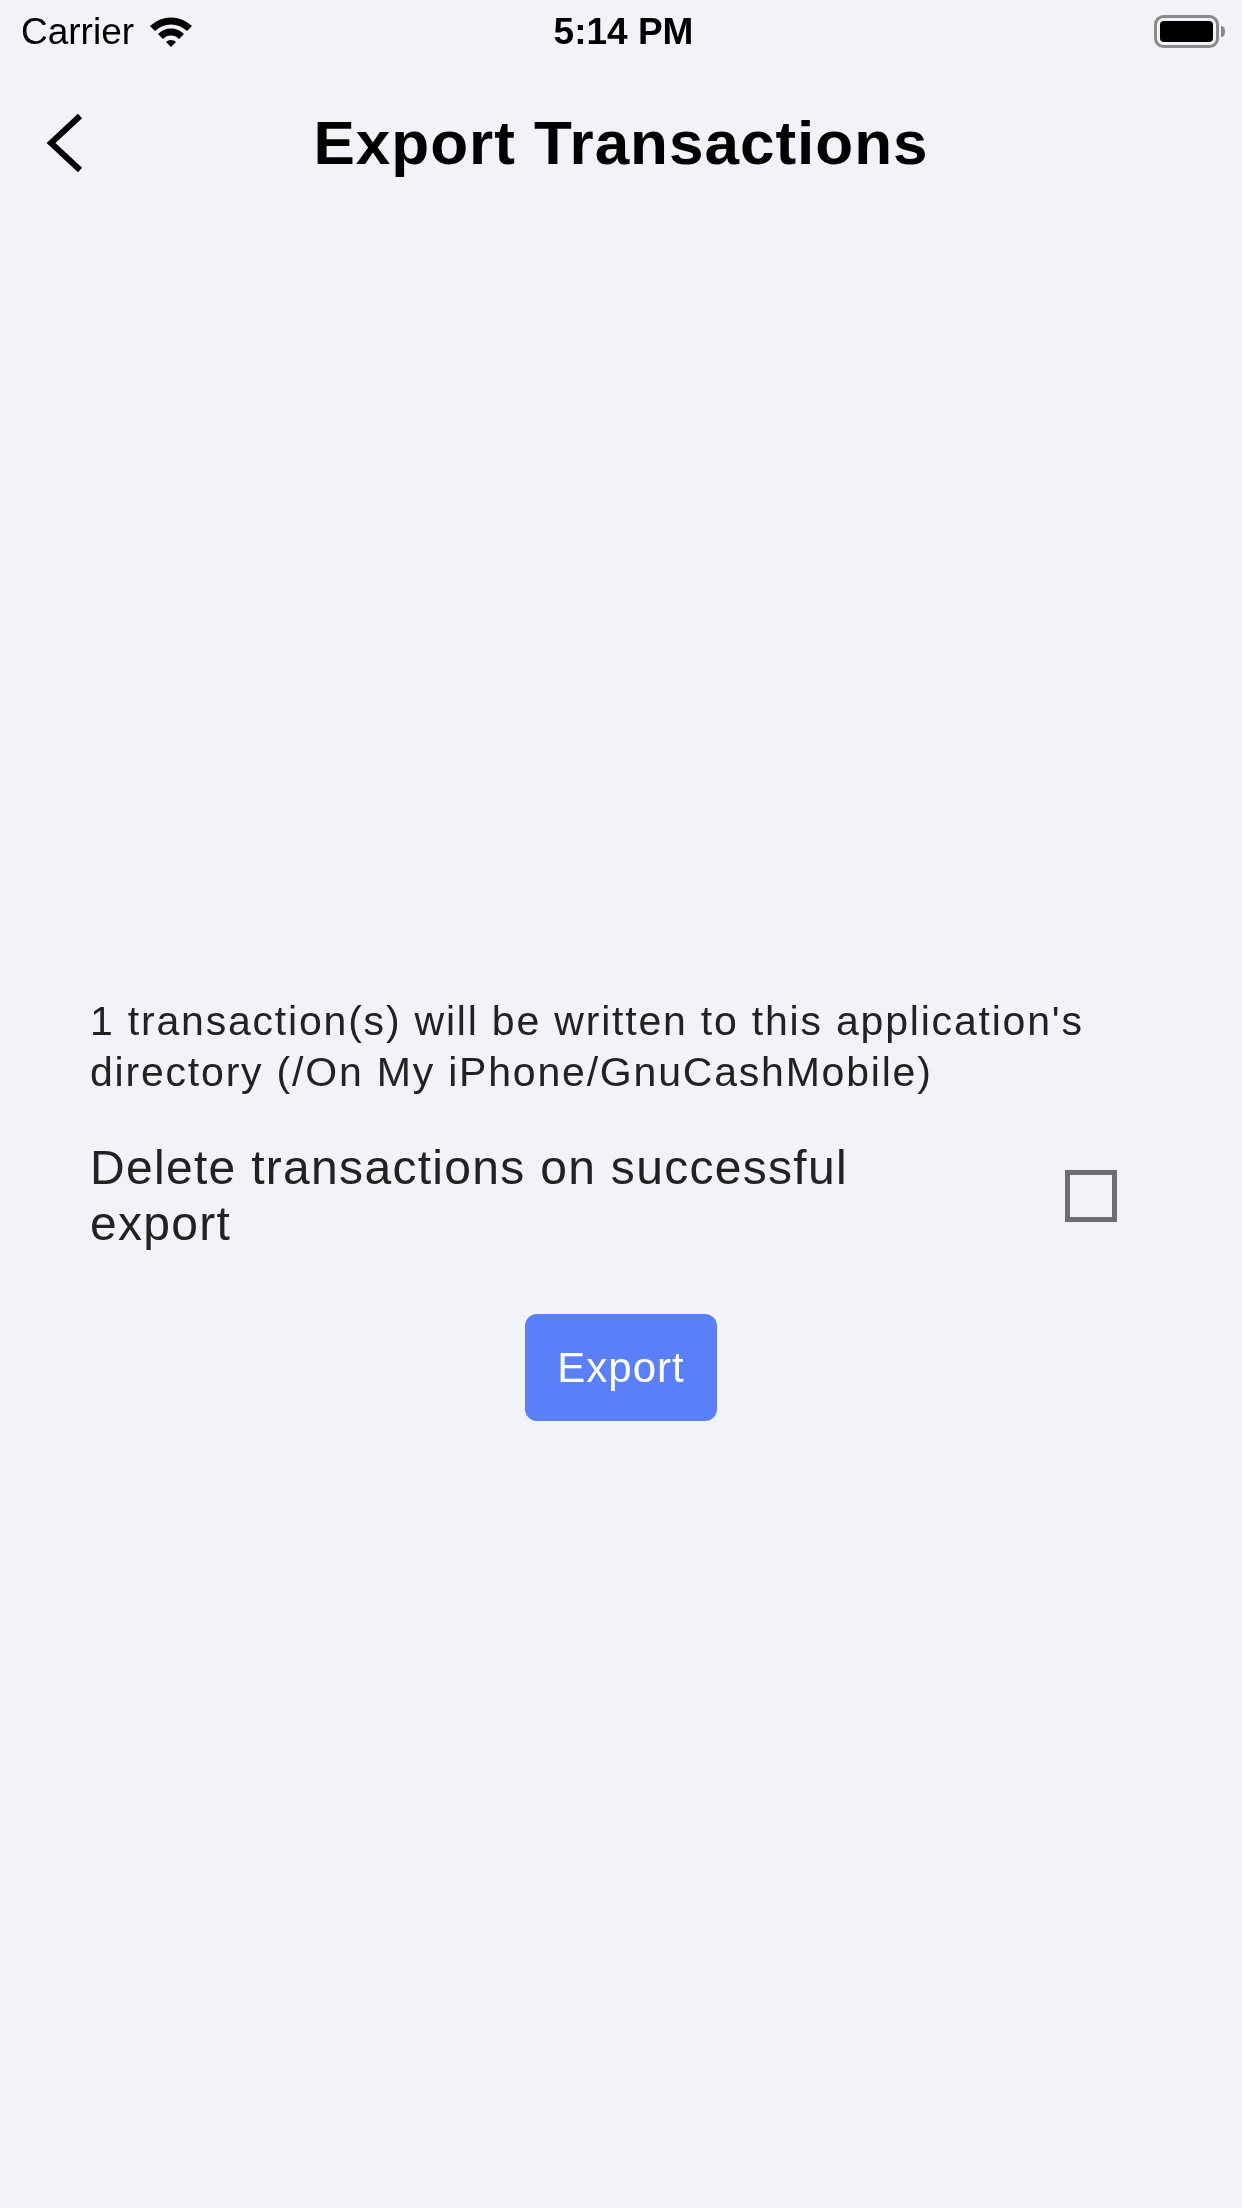  What do you see at coordinates (171, 31) in the screenshot?
I see `wifi-icon` at bounding box center [171, 31].